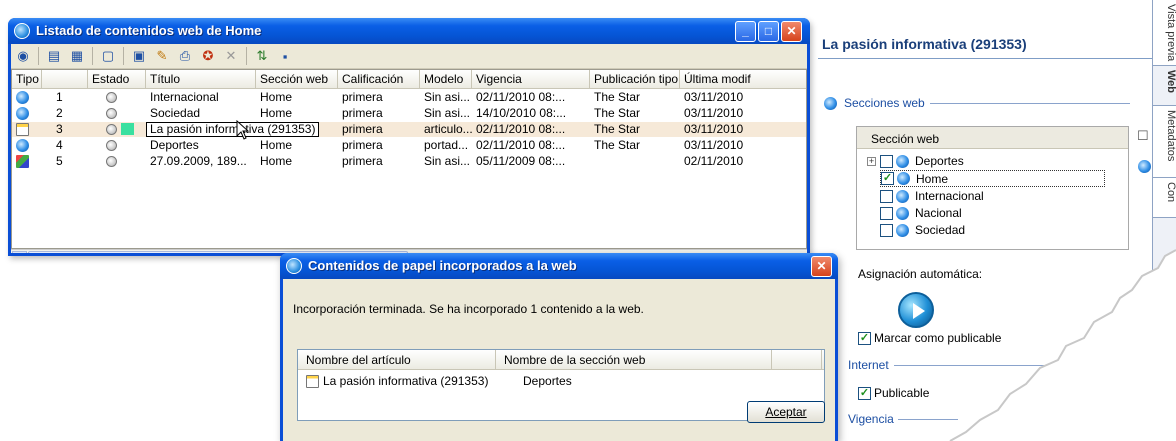 This screenshot has height=441, width=1176. I want to click on close-button: ✕, so click(791, 31).